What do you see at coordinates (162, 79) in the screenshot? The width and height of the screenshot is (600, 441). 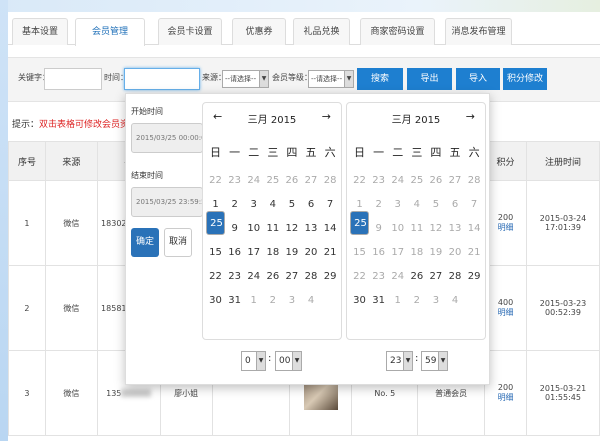 I see `time-input` at bounding box center [162, 79].